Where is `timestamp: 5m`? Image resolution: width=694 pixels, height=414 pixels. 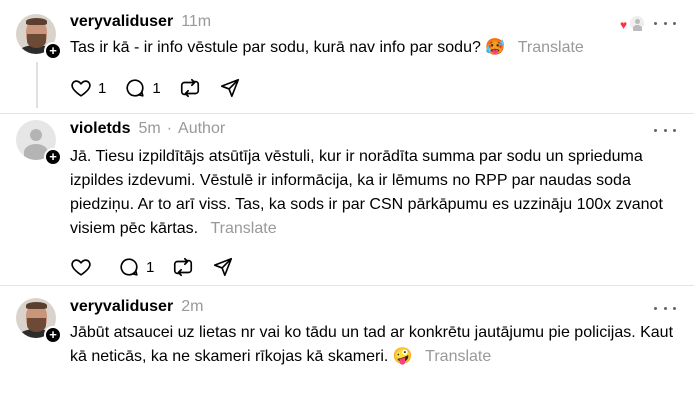 timestamp: 5m is located at coordinates (149, 129).